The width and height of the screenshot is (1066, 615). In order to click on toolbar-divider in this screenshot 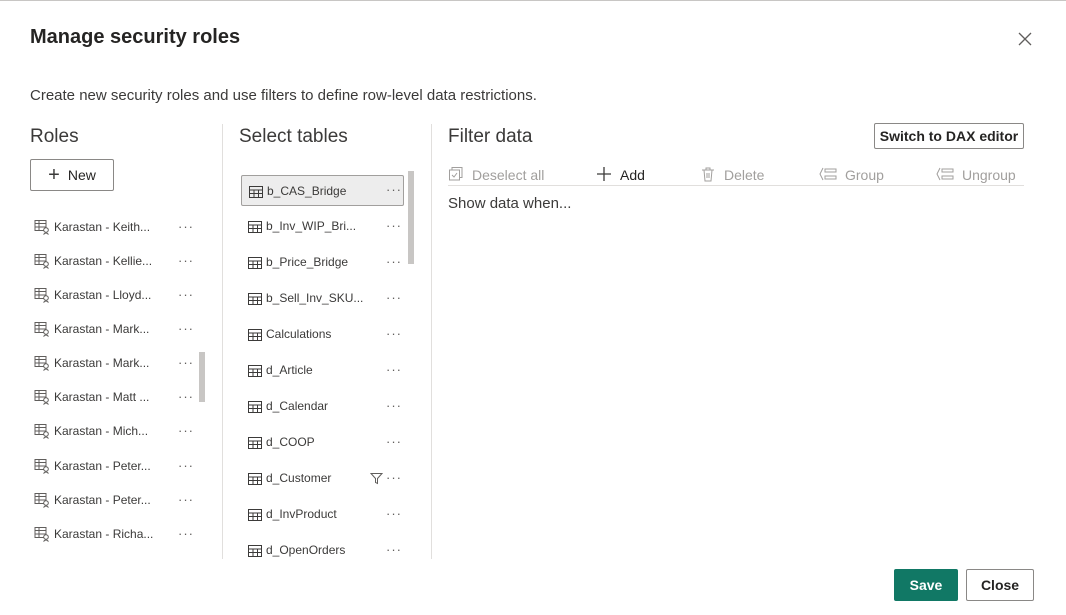, I will do `click(736, 185)`.